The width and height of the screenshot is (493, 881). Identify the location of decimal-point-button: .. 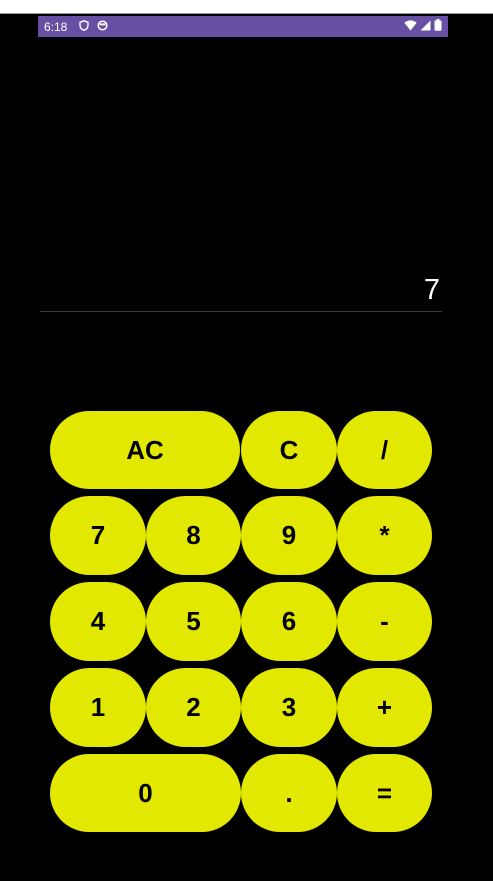
(289, 793).